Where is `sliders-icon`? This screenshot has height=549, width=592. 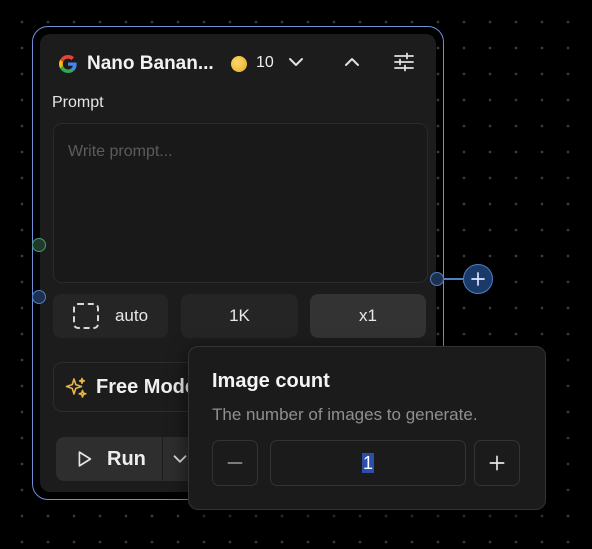
sliders-icon is located at coordinates (404, 62).